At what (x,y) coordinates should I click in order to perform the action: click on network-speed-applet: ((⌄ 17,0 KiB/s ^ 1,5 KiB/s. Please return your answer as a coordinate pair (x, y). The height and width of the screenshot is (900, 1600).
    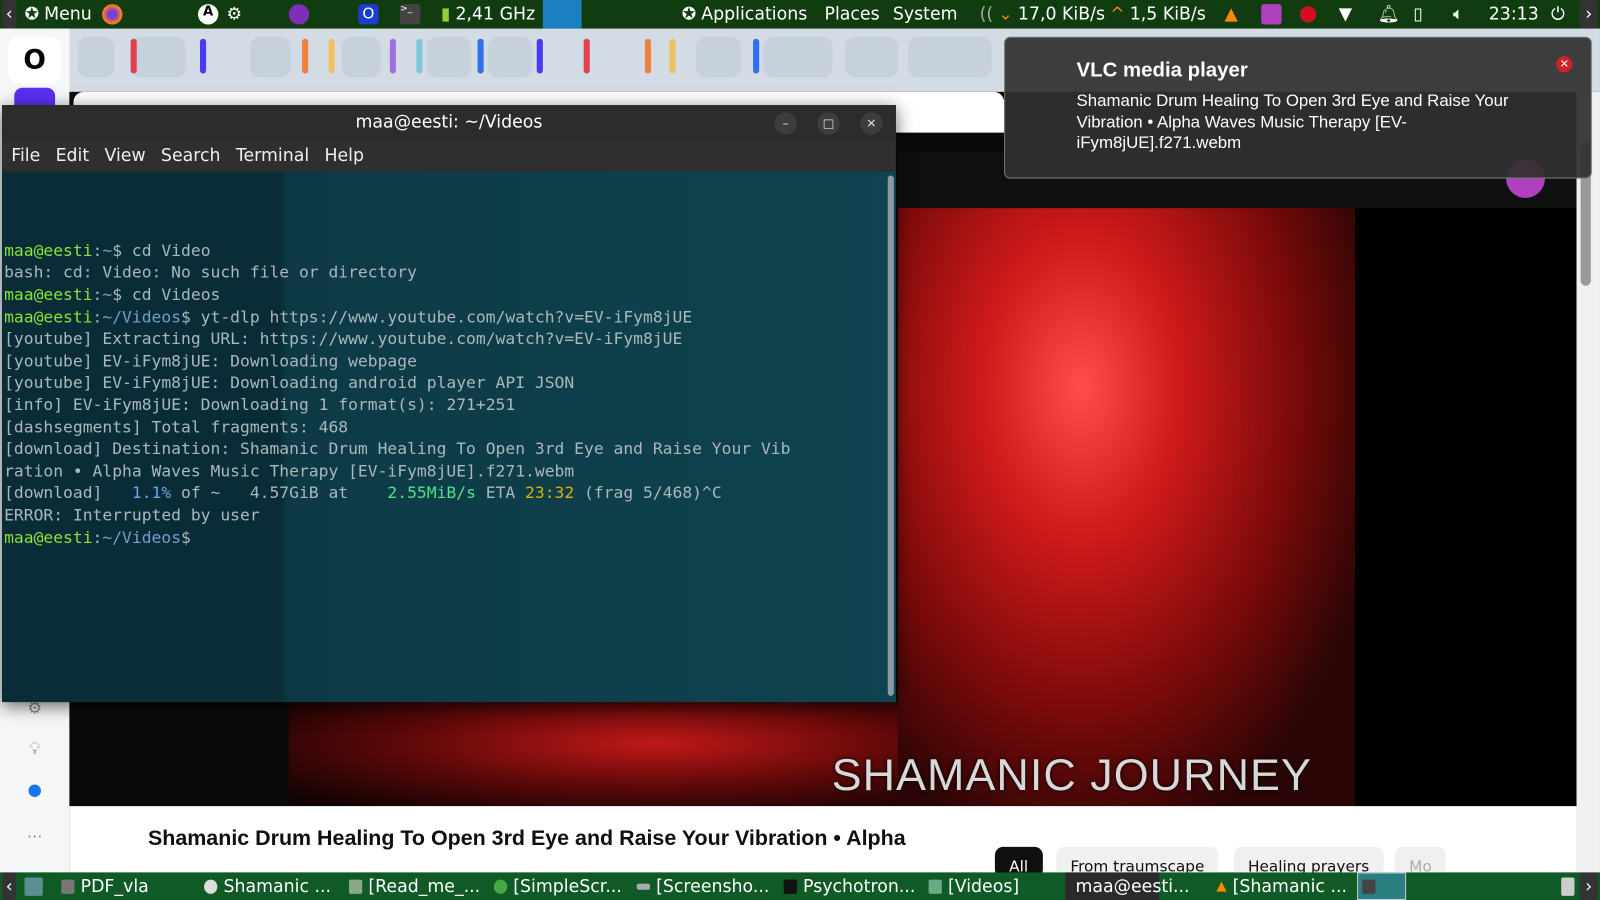
    Looking at the image, I should click on (1093, 14).